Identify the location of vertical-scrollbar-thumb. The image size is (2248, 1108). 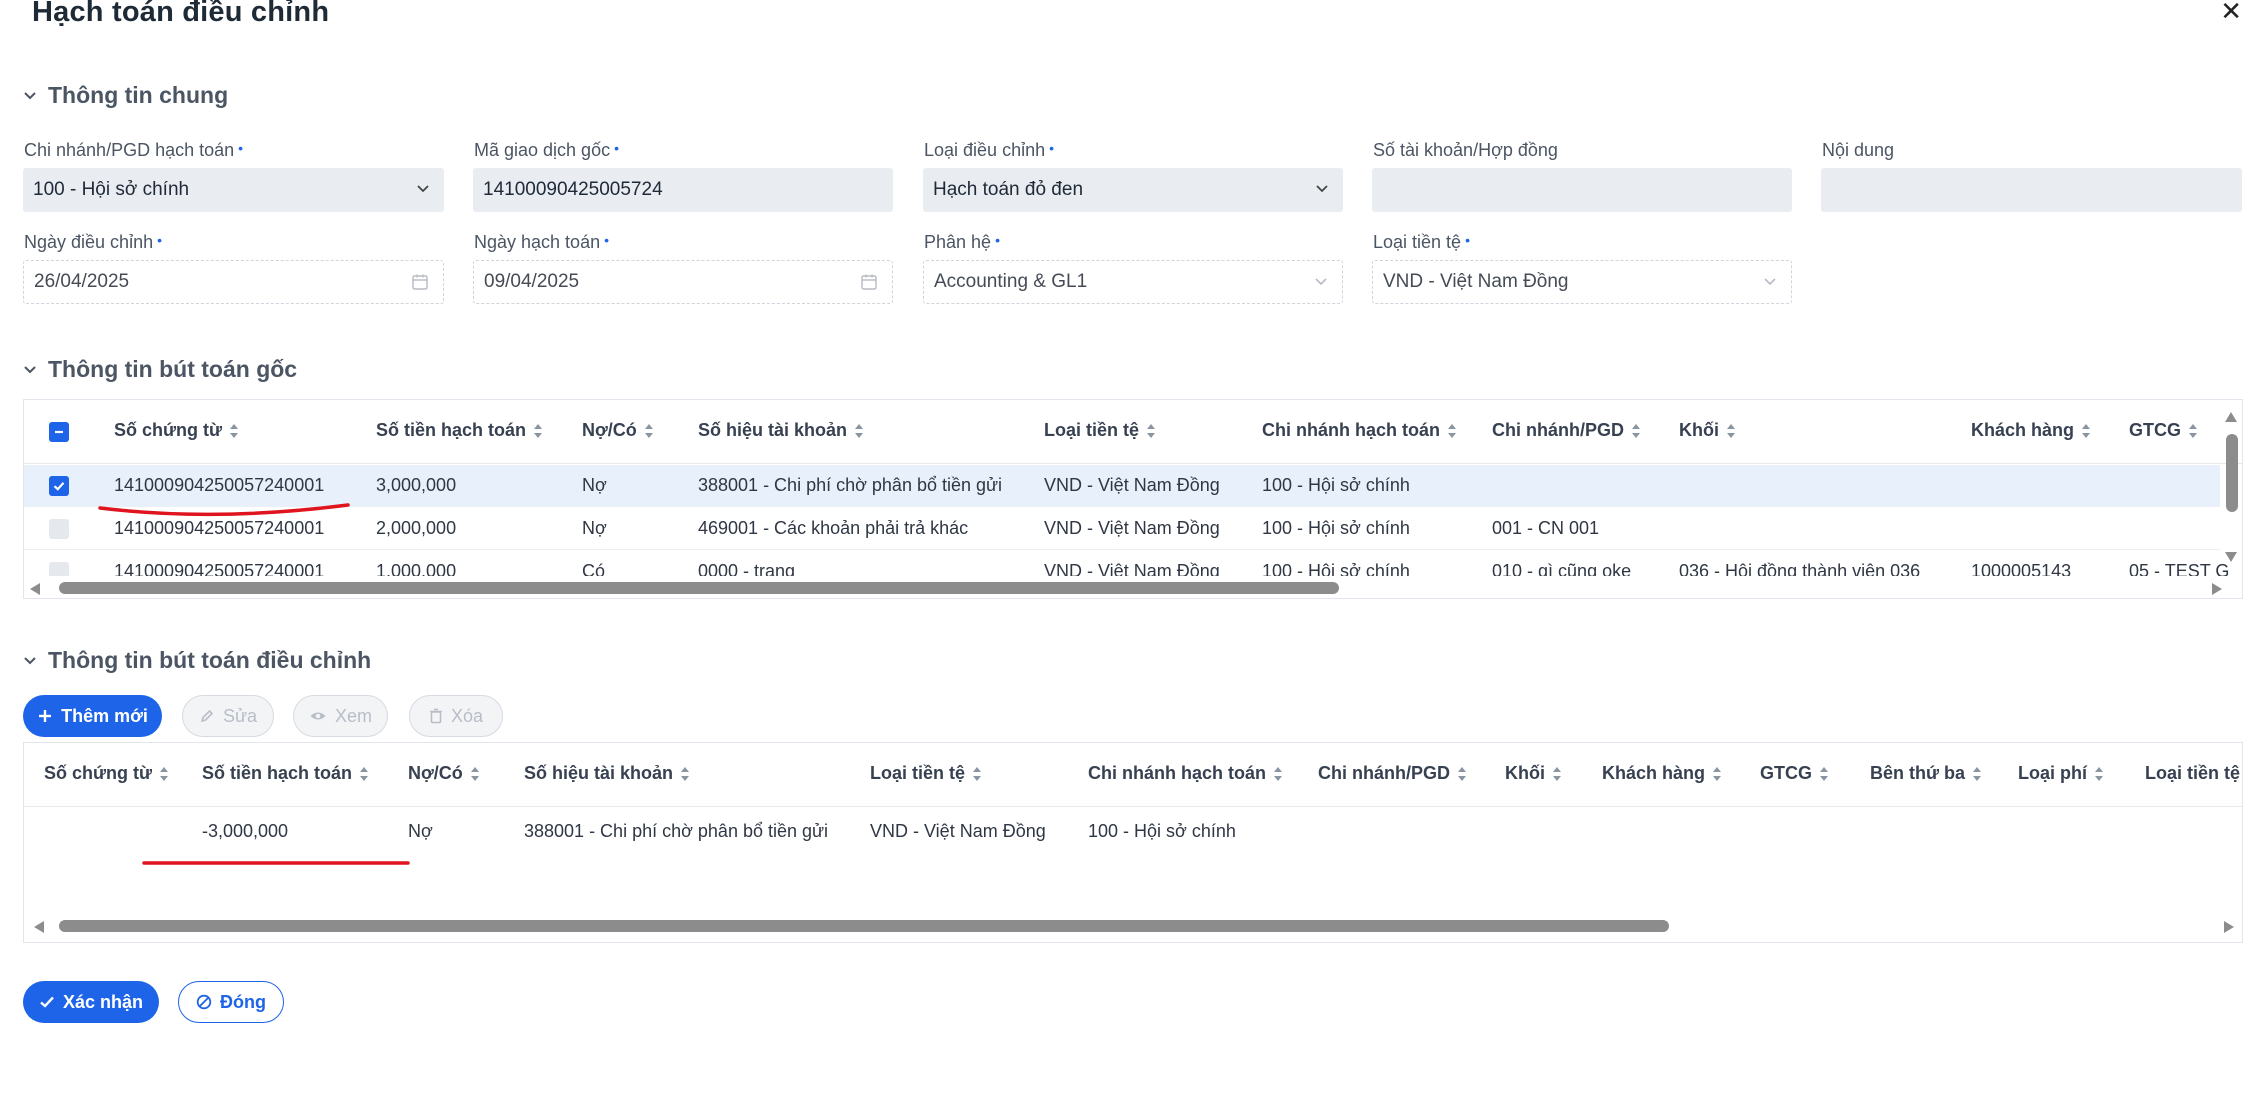
(2232, 473).